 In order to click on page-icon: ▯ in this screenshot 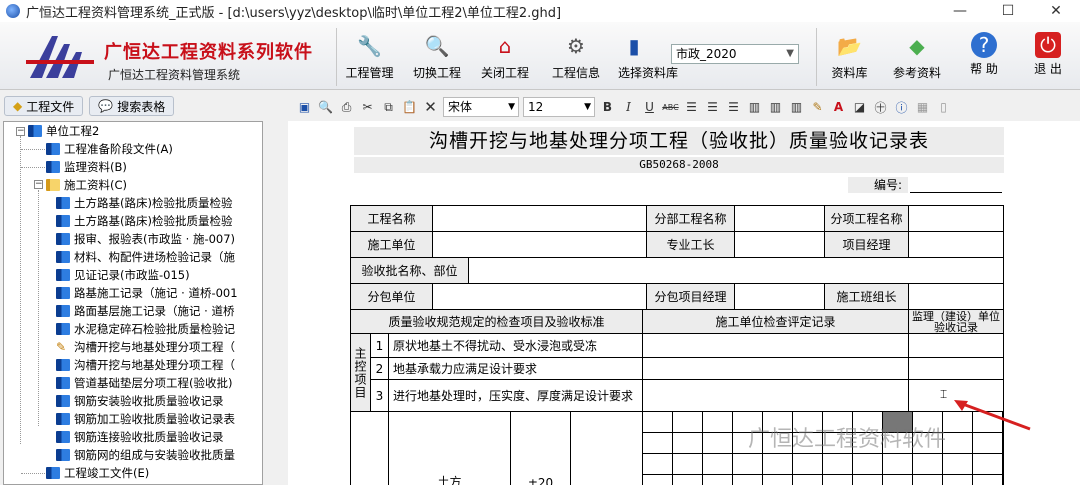, I will do `click(943, 107)`.